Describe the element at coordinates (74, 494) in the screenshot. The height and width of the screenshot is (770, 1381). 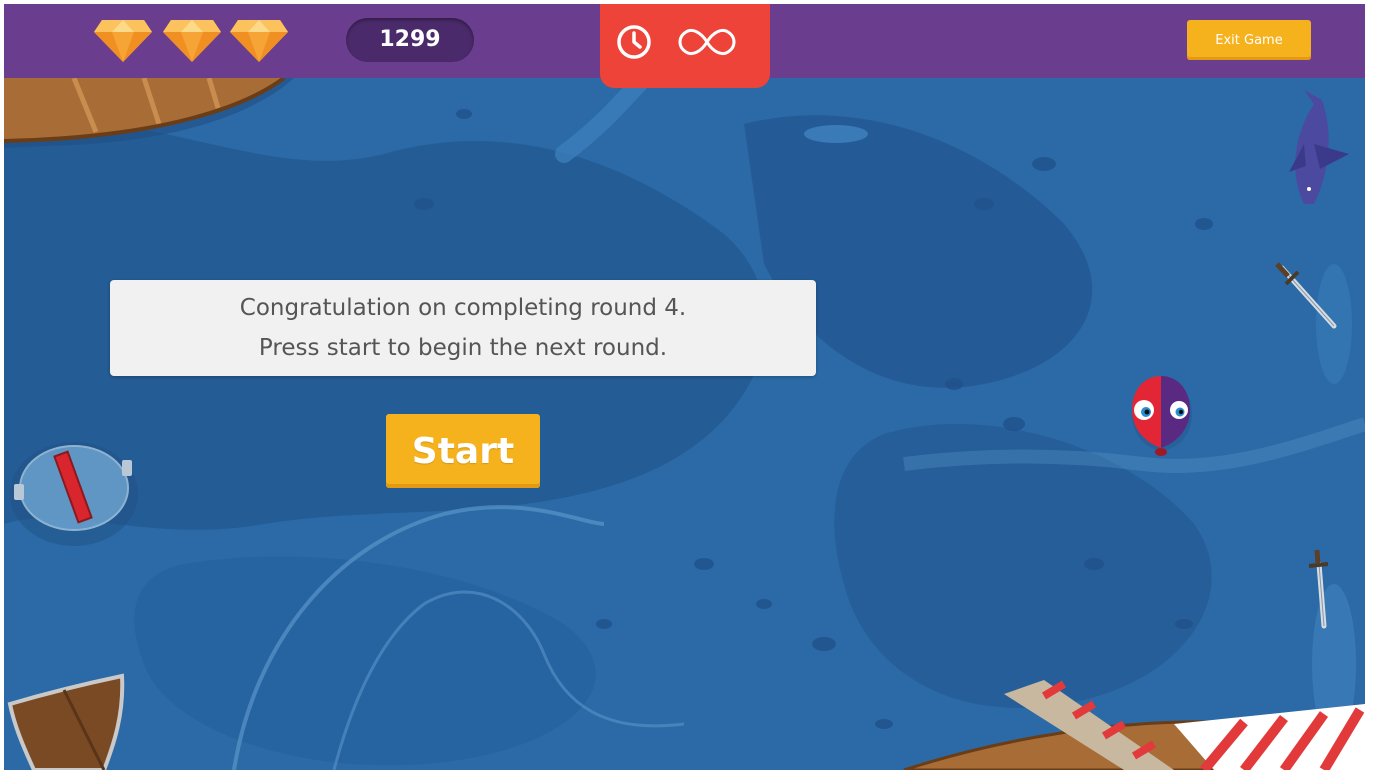
I see `pressure-plate-icon` at that location.